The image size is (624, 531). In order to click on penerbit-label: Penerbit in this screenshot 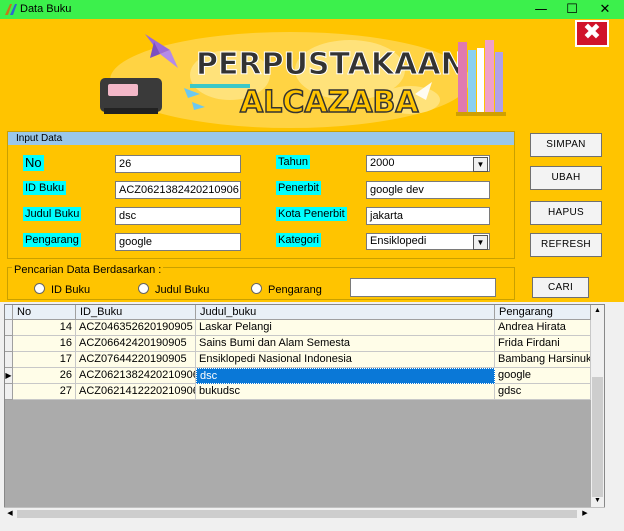, I will do `click(298, 188)`.